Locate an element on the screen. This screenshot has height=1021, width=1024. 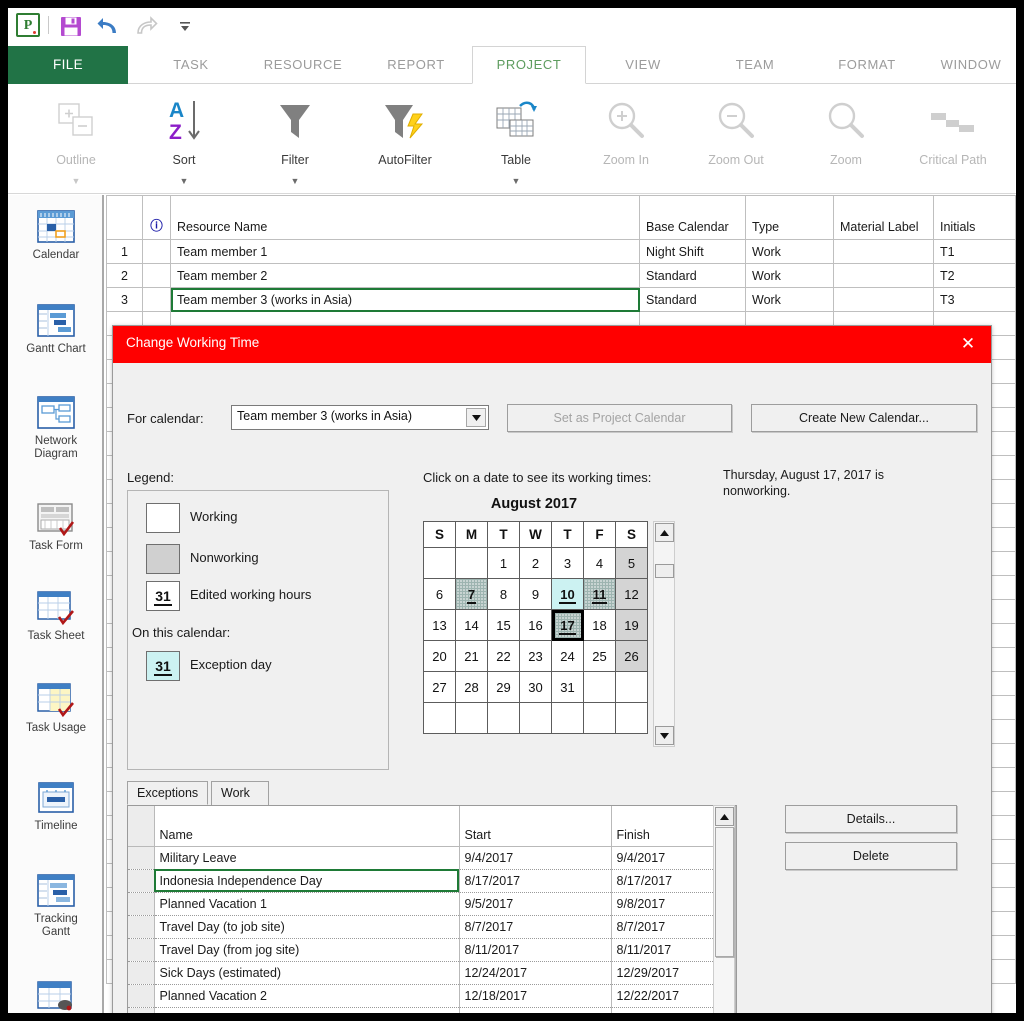
calendar-day-exception: 7 is located at coordinates (471, 594).